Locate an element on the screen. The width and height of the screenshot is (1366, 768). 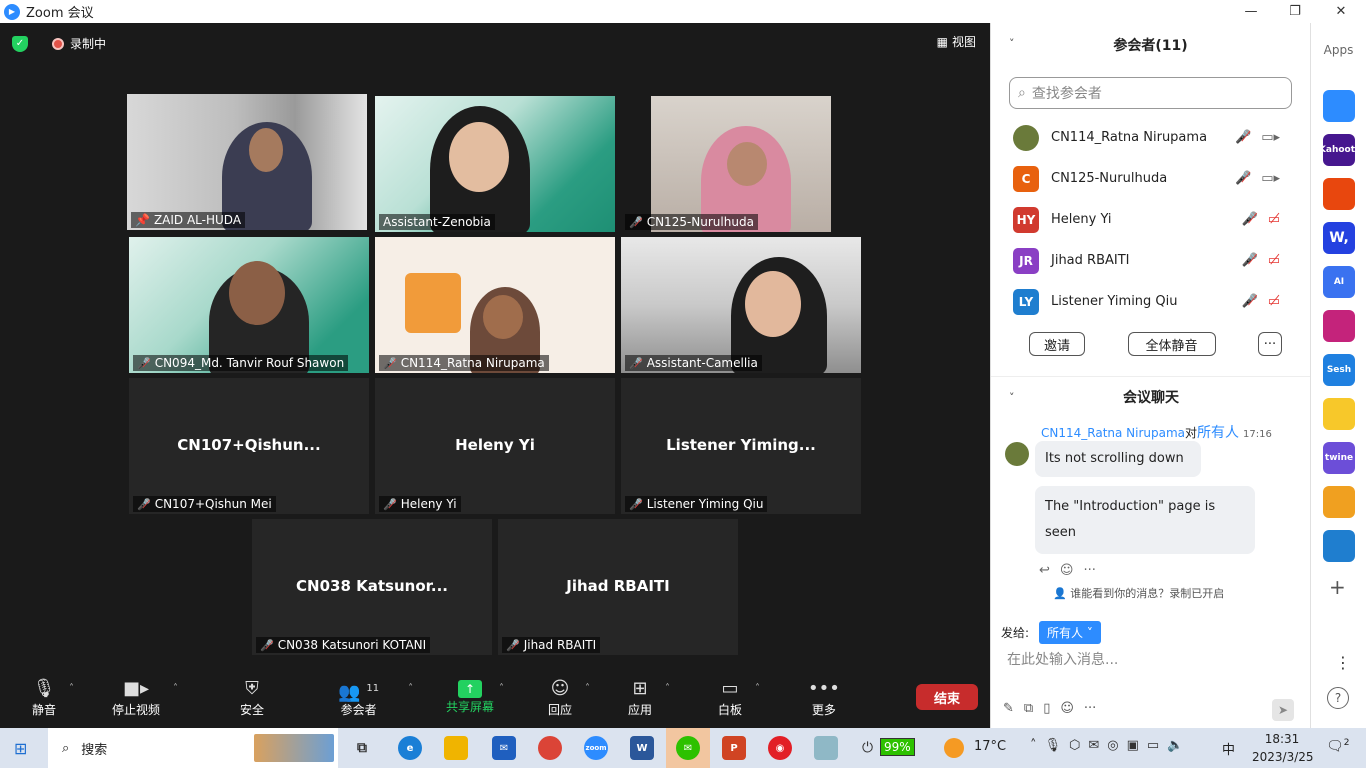
screenshot-icon: ⧉ is located at coordinates (1028, 708).